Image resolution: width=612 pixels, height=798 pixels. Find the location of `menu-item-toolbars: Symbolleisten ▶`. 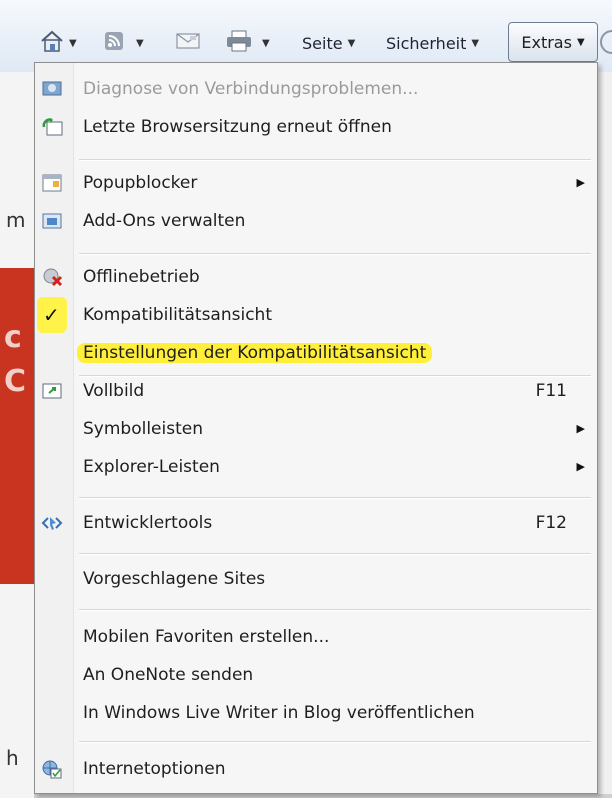

menu-item-toolbars: Symbolleisten ▶ is located at coordinates (316, 429).